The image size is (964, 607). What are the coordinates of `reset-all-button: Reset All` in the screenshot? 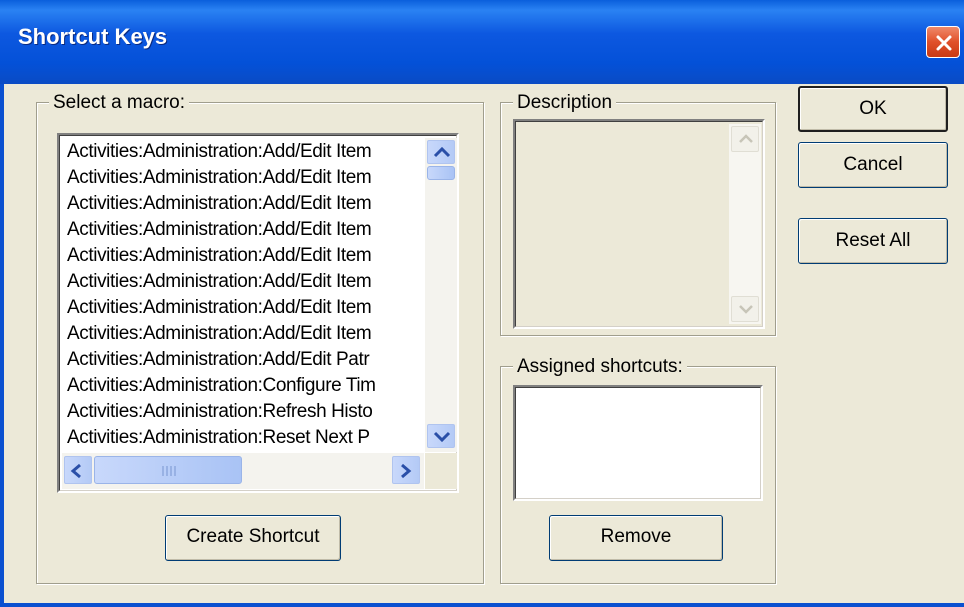 It's located at (873, 241).